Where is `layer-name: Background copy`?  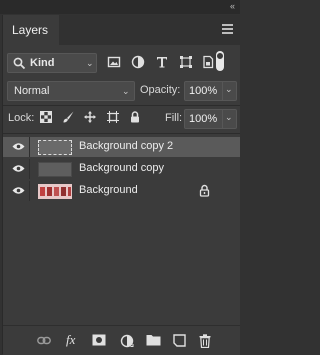
layer-name: Background copy is located at coordinates (121, 168).